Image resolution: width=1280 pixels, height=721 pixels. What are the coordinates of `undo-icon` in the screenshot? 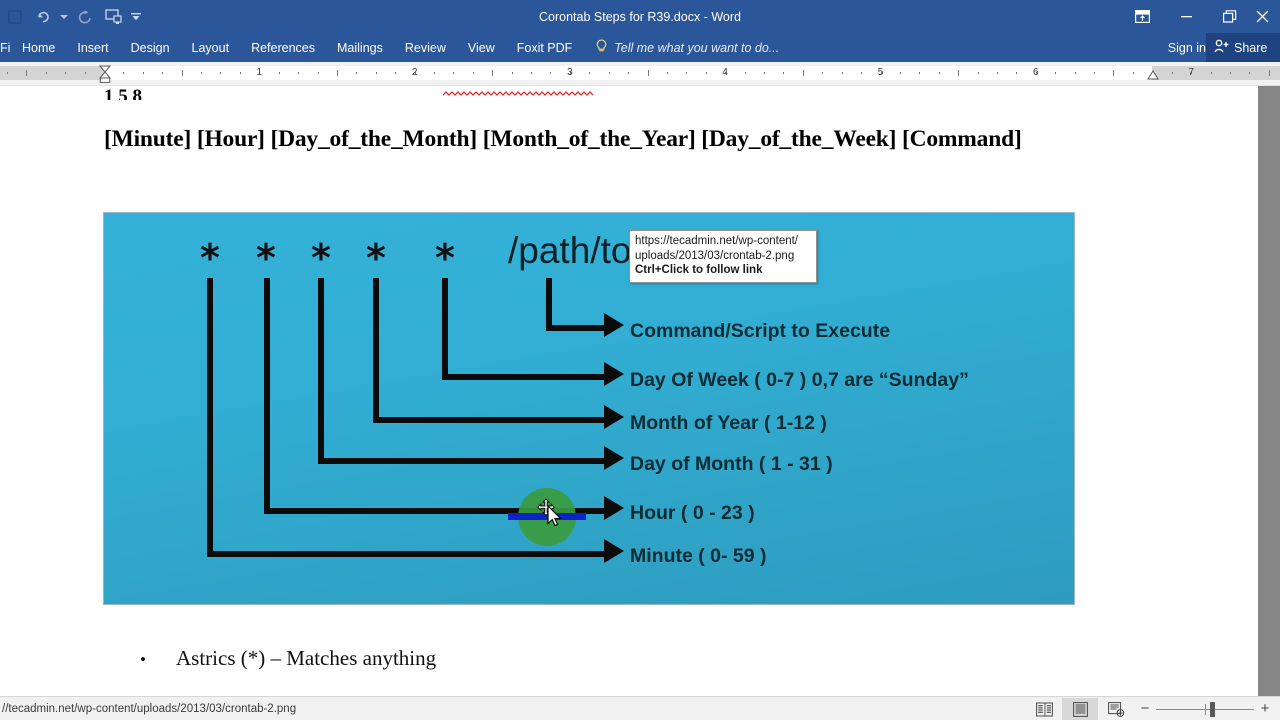 It's located at (43, 17).